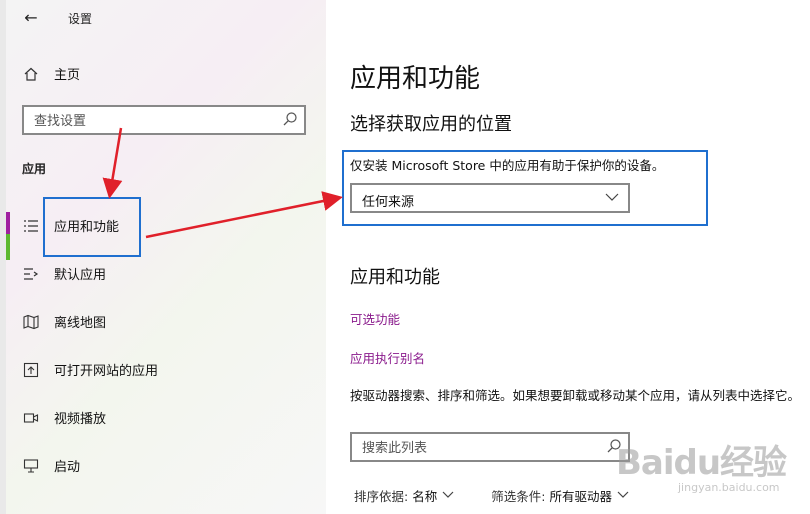 The width and height of the screenshot is (810, 514). Describe the element at coordinates (244, 215) in the screenshot. I see `annotation-arrow-right` at that location.